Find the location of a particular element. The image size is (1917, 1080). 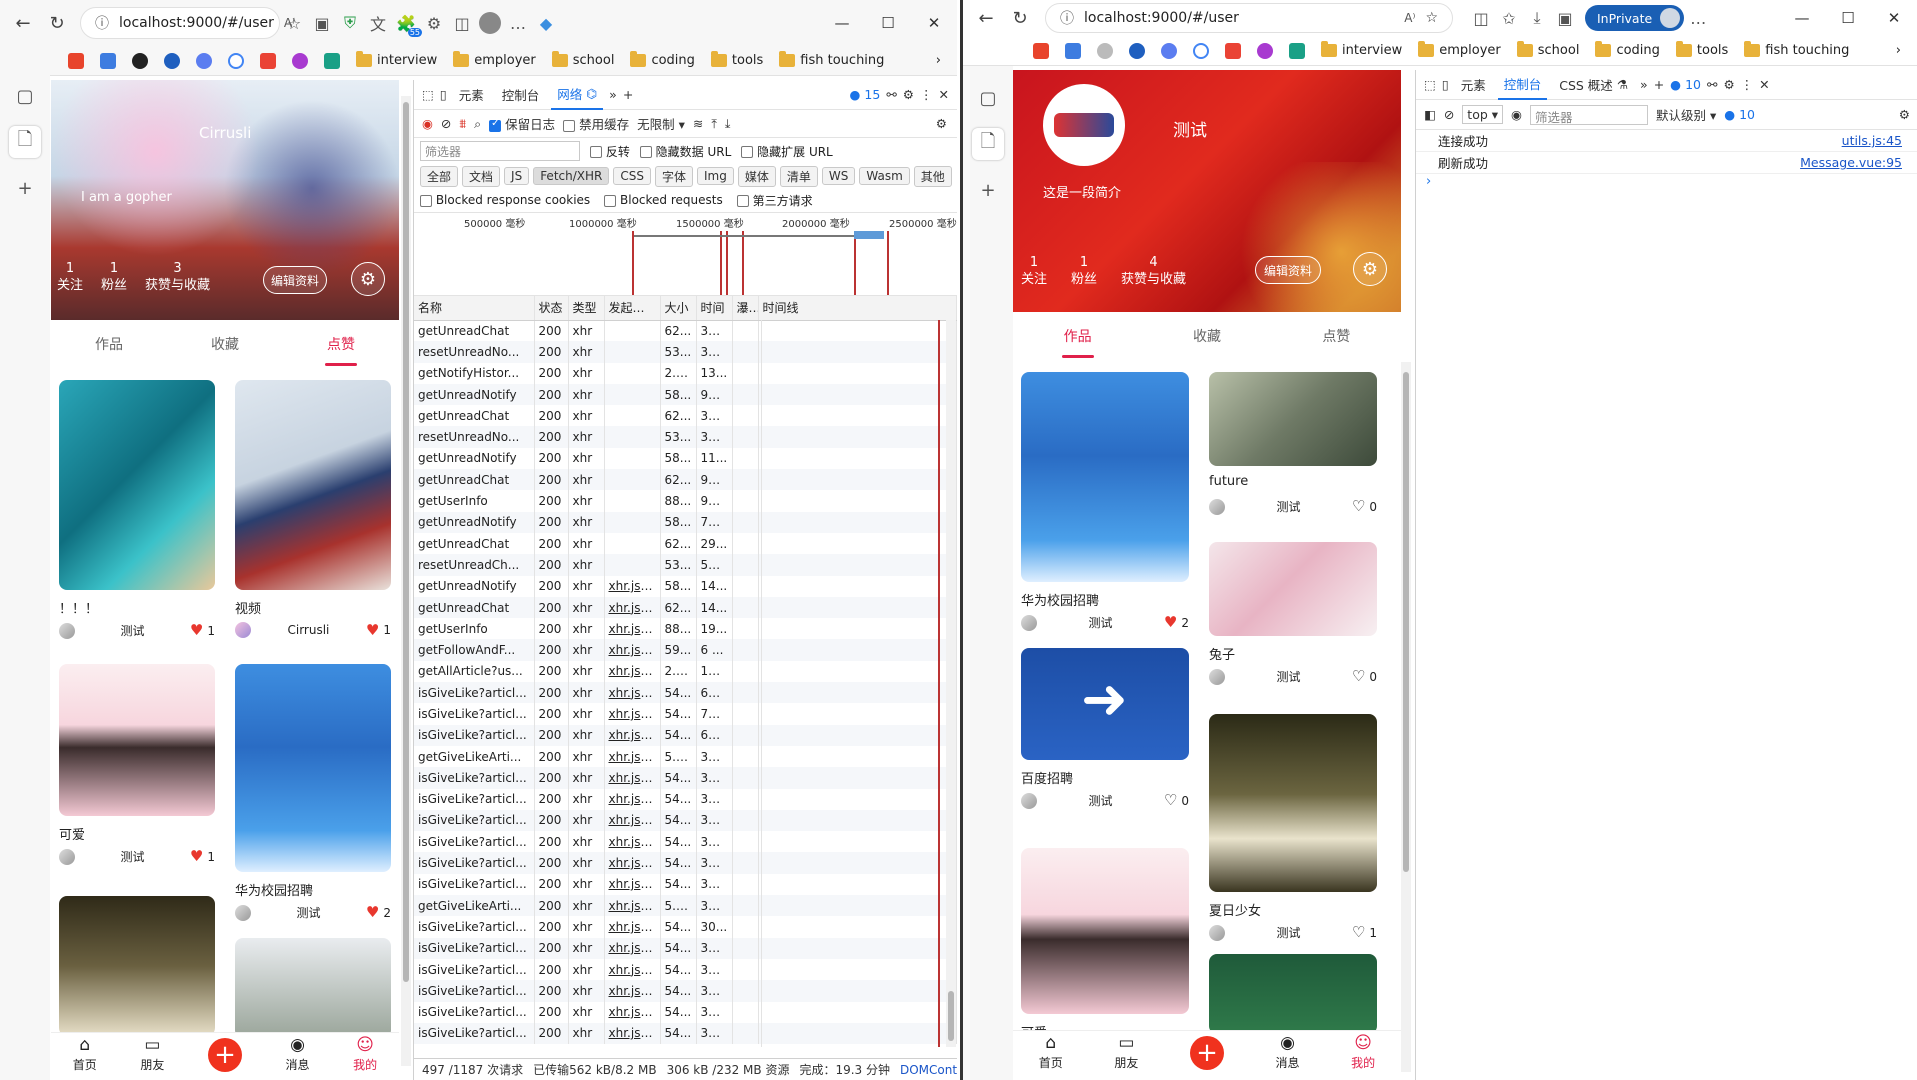

console-prompt: › is located at coordinates (1666, 184).